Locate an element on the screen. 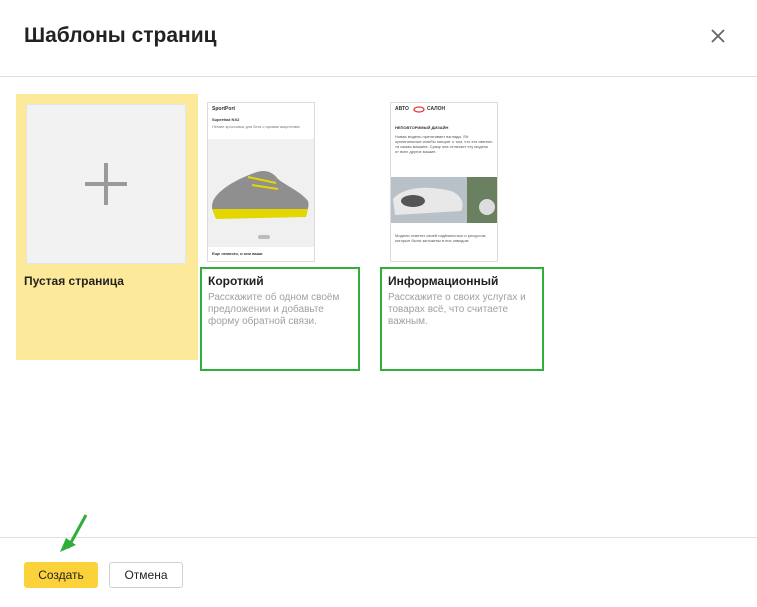 Image resolution: width=757 pixels, height=607 pixels. sneaker-image is located at coordinates (261, 193).